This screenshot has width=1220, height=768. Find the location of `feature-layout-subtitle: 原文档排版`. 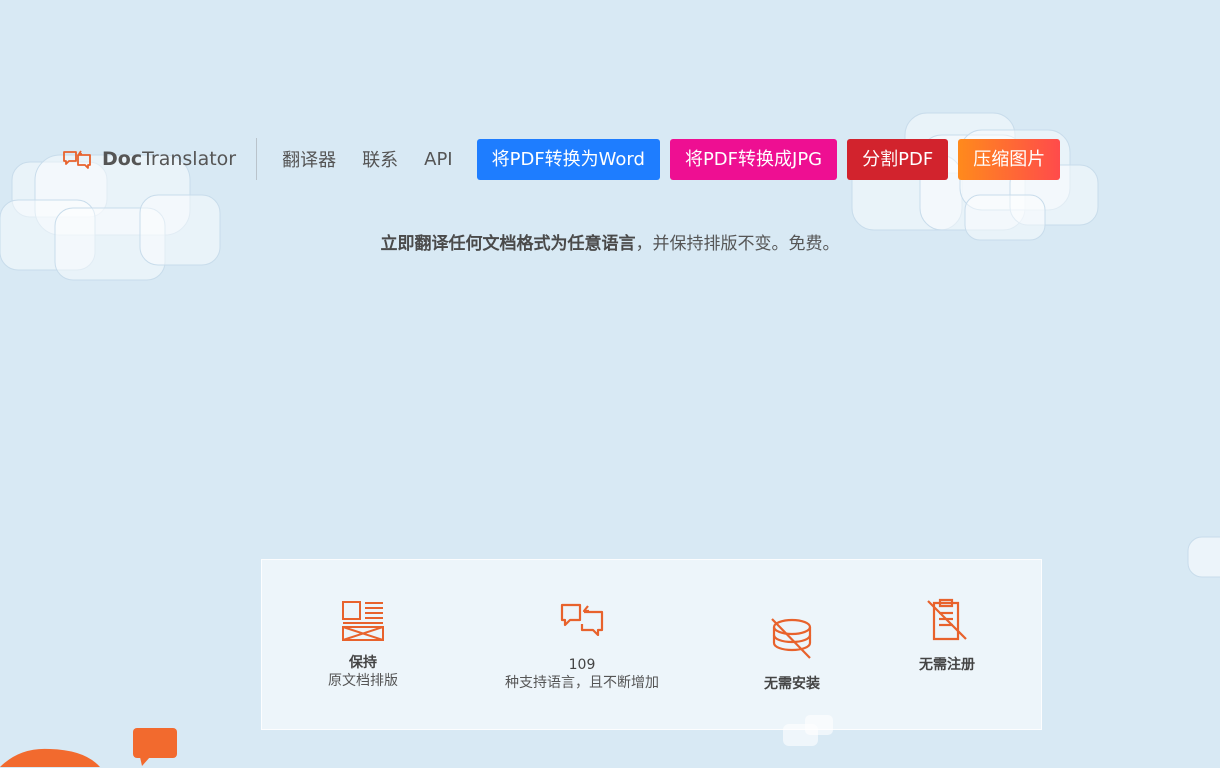

feature-layout-subtitle: 原文档排版 is located at coordinates (363, 681).